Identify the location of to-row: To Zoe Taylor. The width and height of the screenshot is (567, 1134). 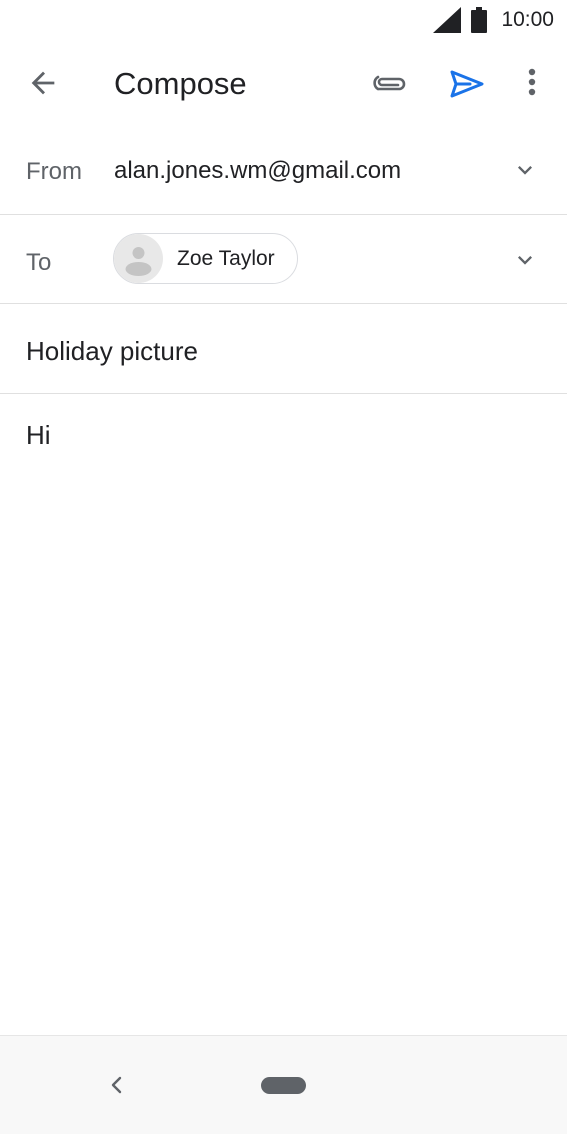
(283, 259).